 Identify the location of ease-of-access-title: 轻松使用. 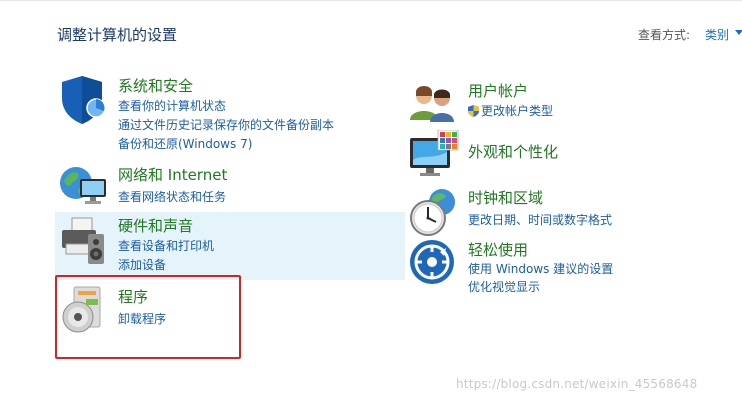
(498, 249).